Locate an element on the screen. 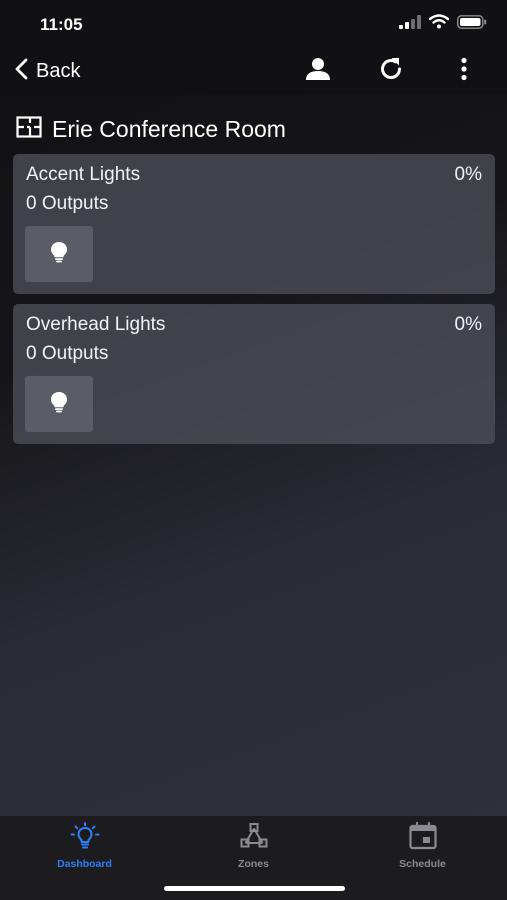 The width and height of the screenshot is (507, 900). zones-network-icon is located at coordinates (254, 838).